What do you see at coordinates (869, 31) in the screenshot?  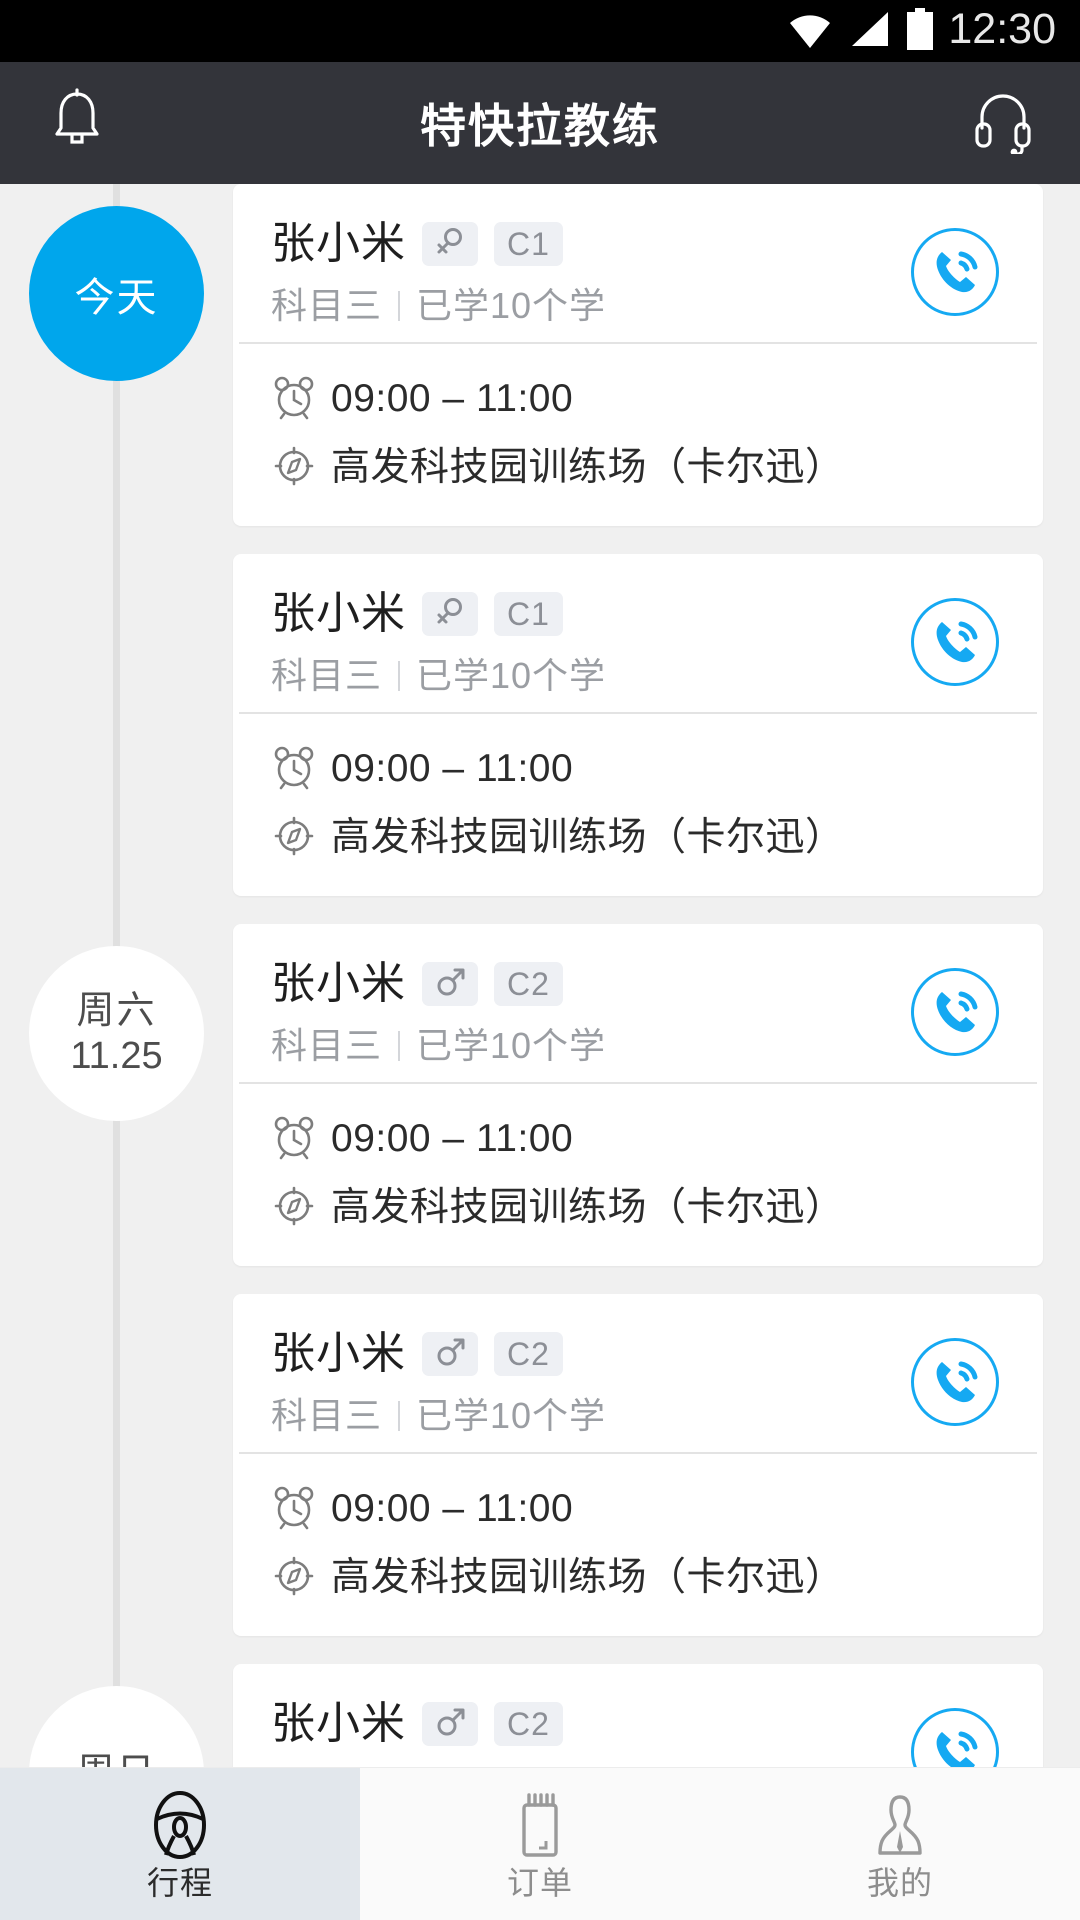 I see `signal-icon` at bounding box center [869, 31].